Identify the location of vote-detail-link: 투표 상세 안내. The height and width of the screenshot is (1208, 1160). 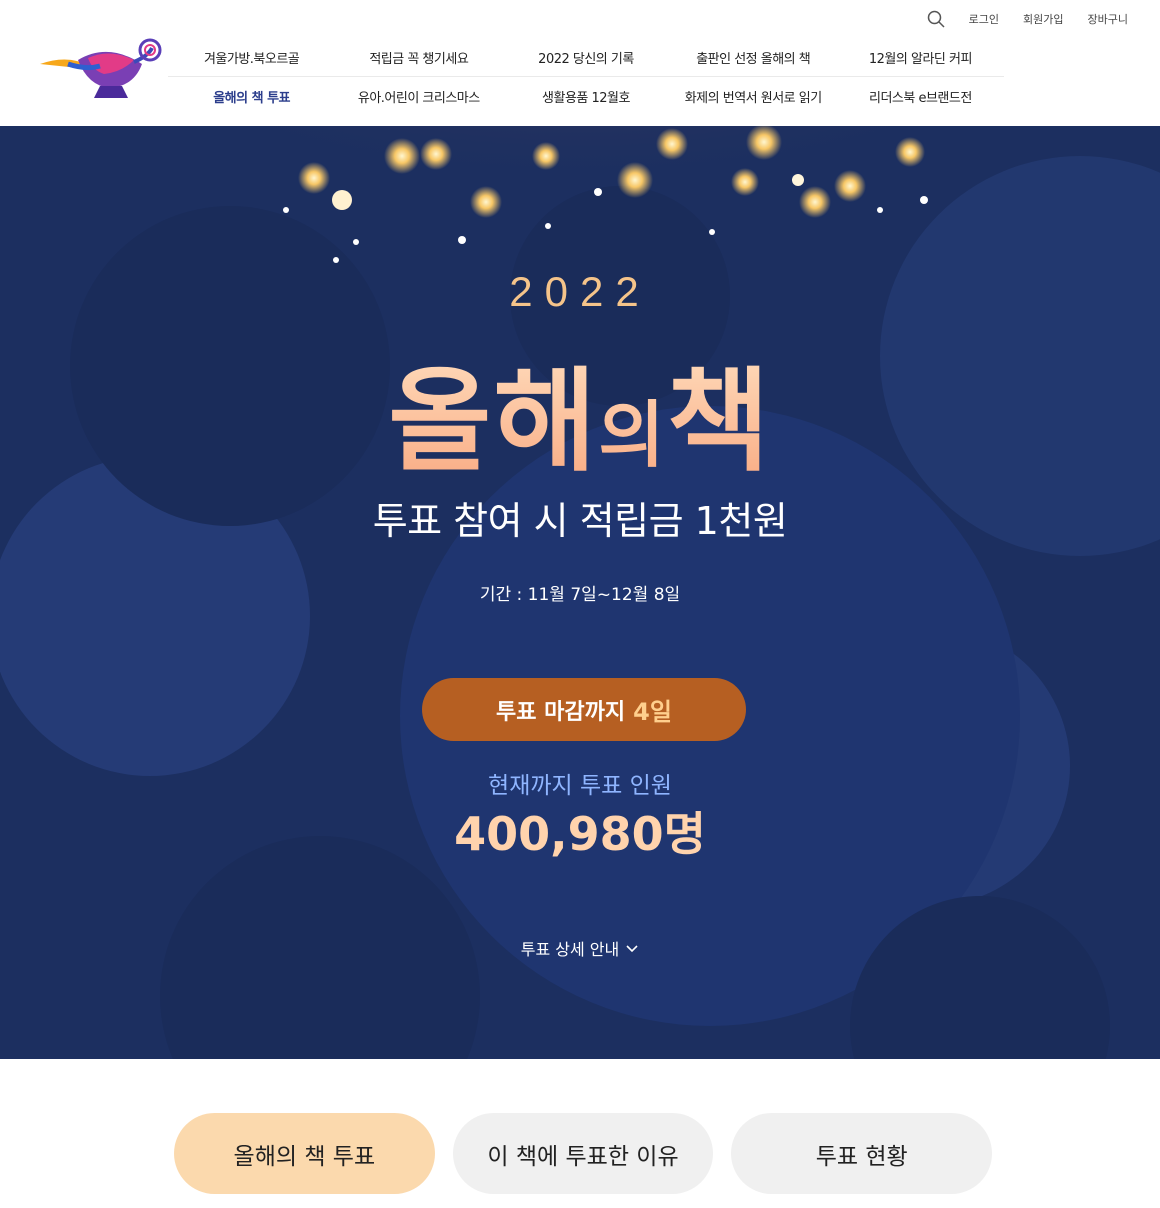
(580, 948).